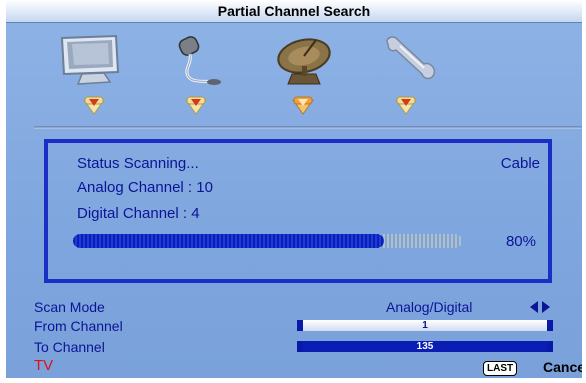 The height and width of the screenshot is (383, 586). Describe the element at coordinates (44, 365) in the screenshot. I see `input-source-label: TV` at that location.